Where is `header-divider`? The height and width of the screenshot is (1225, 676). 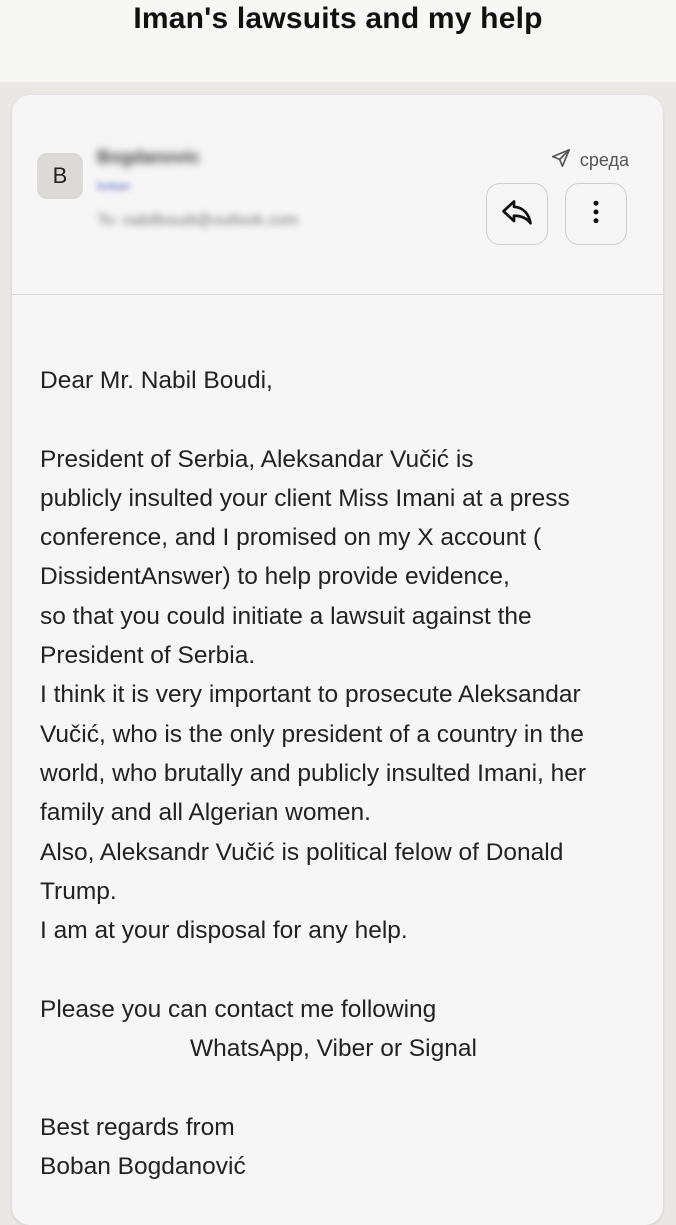
header-divider is located at coordinates (337, 294).